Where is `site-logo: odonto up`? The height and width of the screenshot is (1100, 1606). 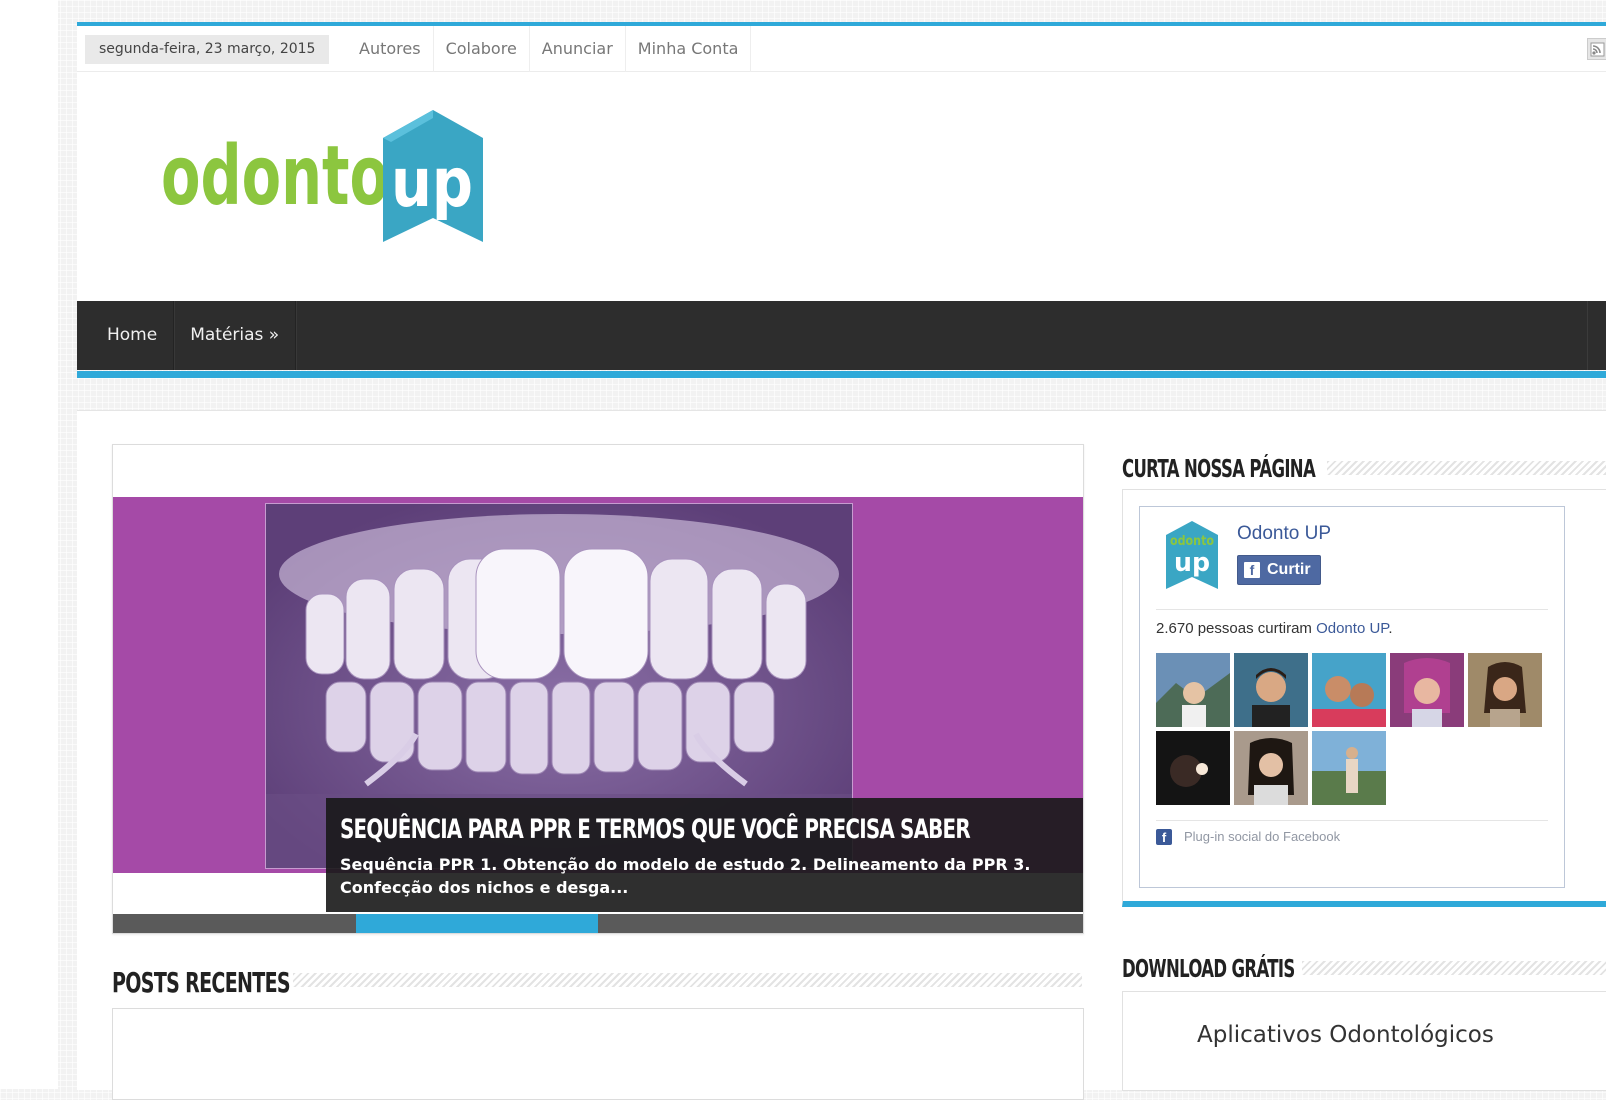
site-logo: odonto up is located at coordinates (326, 178).